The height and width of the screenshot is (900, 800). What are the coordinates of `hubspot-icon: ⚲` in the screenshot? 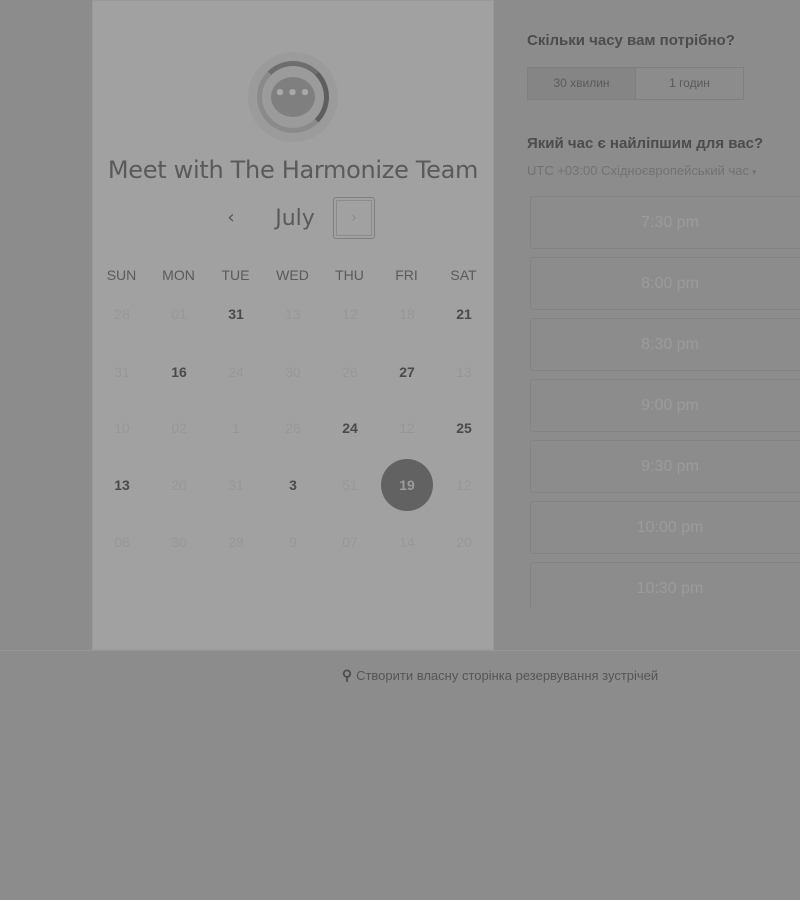 It's located at (347, 674).